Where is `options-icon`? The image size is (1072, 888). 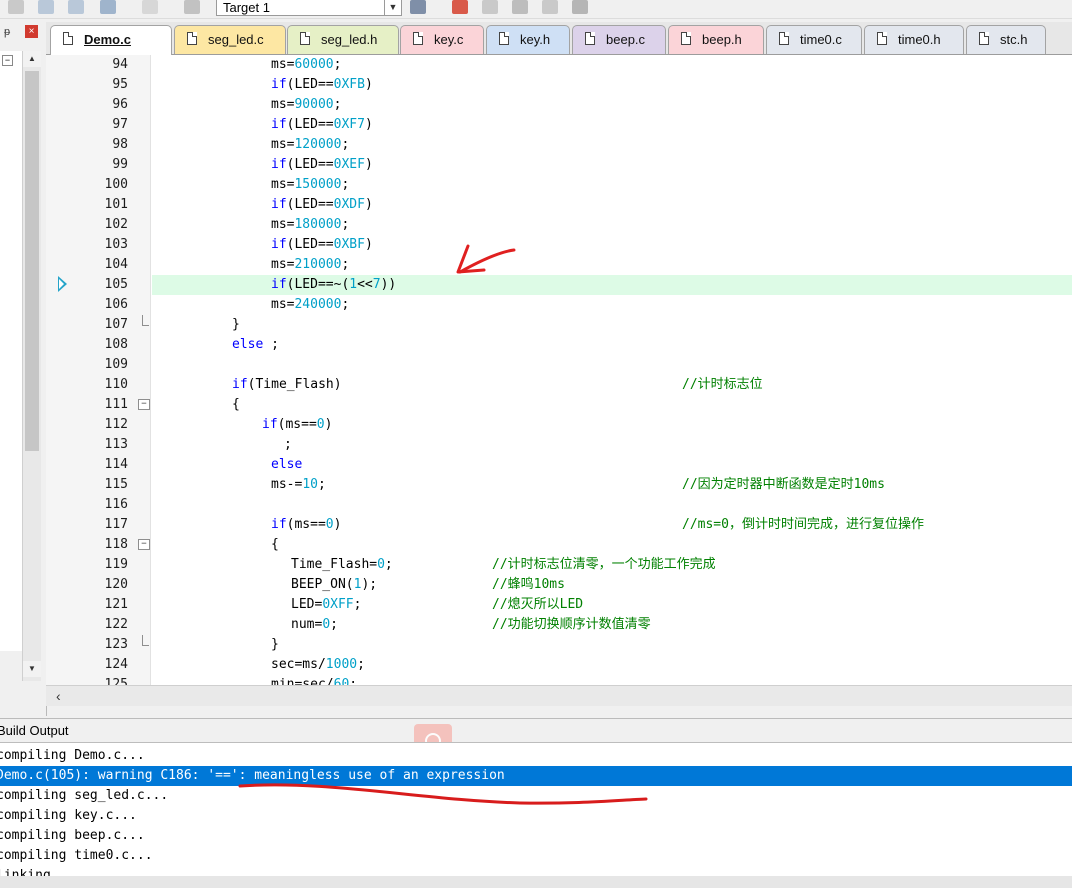
options-icon is located at coordinates (192, 7).